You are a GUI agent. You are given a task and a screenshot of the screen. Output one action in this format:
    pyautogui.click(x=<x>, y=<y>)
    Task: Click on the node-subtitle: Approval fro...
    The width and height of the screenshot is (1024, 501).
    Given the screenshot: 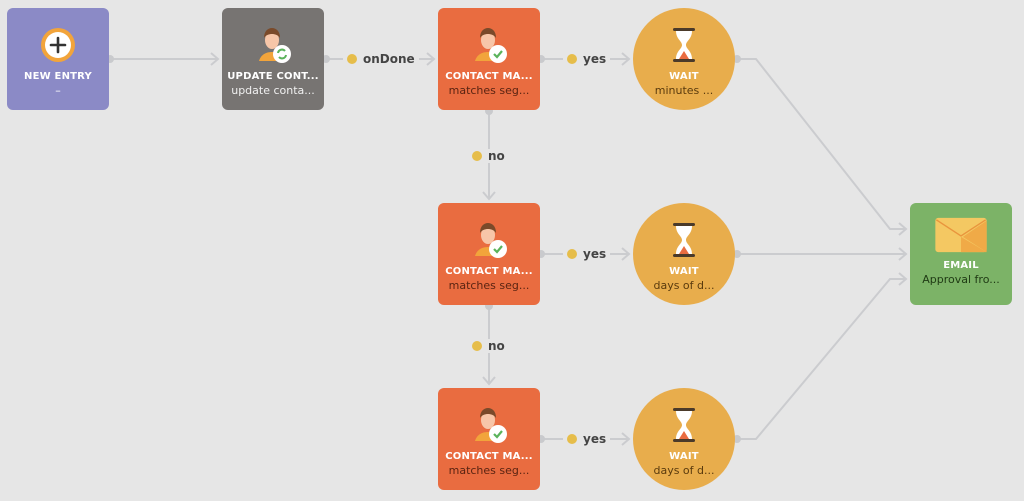 What is the action you would take?
    pyautogui.click(x=961, y=279)
    